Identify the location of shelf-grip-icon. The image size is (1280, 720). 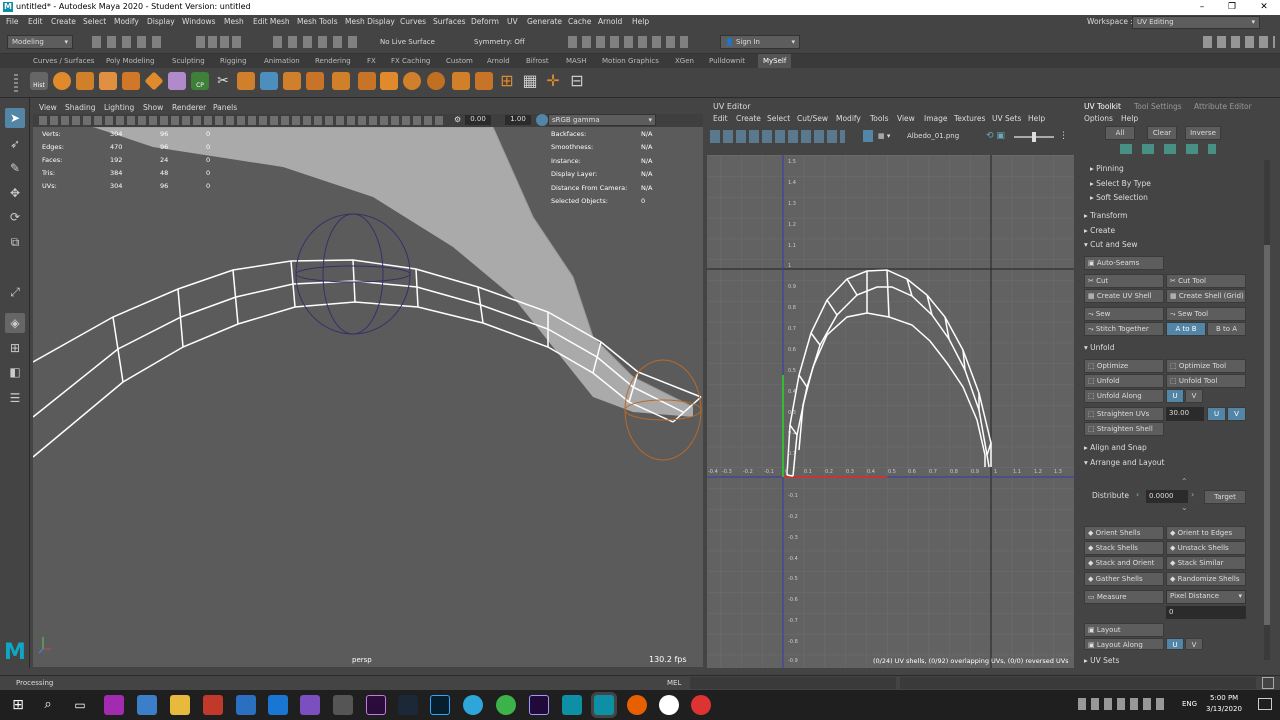
(16, 83).